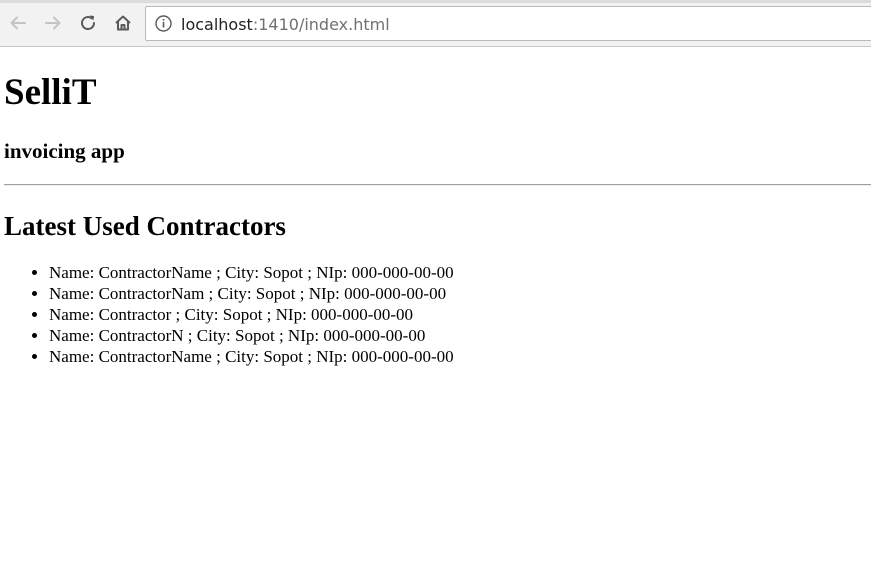  I want to click on url-text: localhost:1410/index.html, so click(285, 24).